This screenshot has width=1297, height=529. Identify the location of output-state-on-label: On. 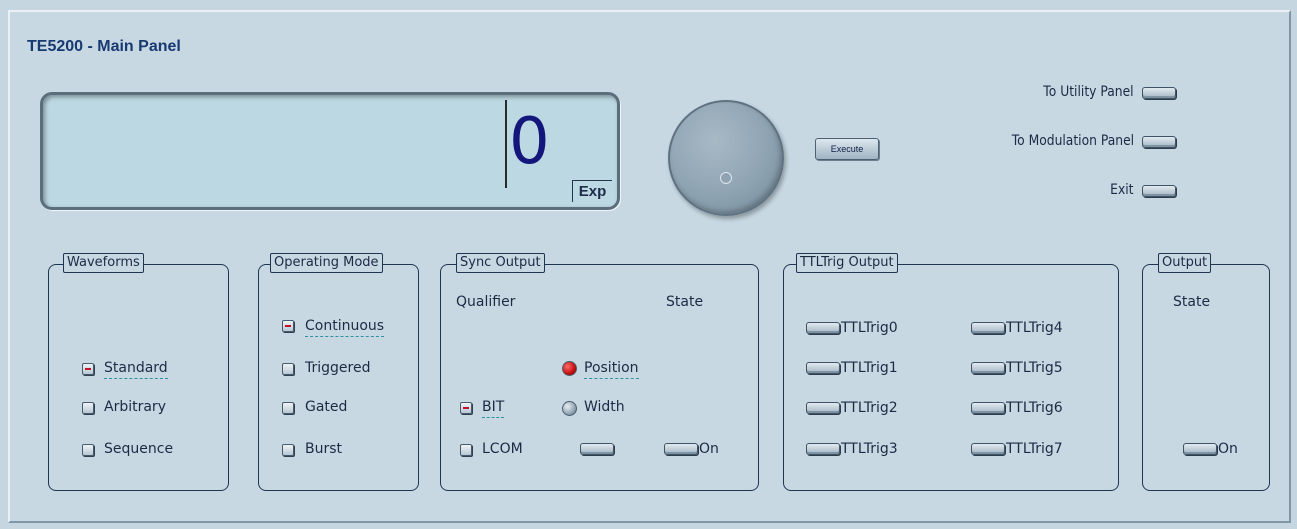
(1228, 449).